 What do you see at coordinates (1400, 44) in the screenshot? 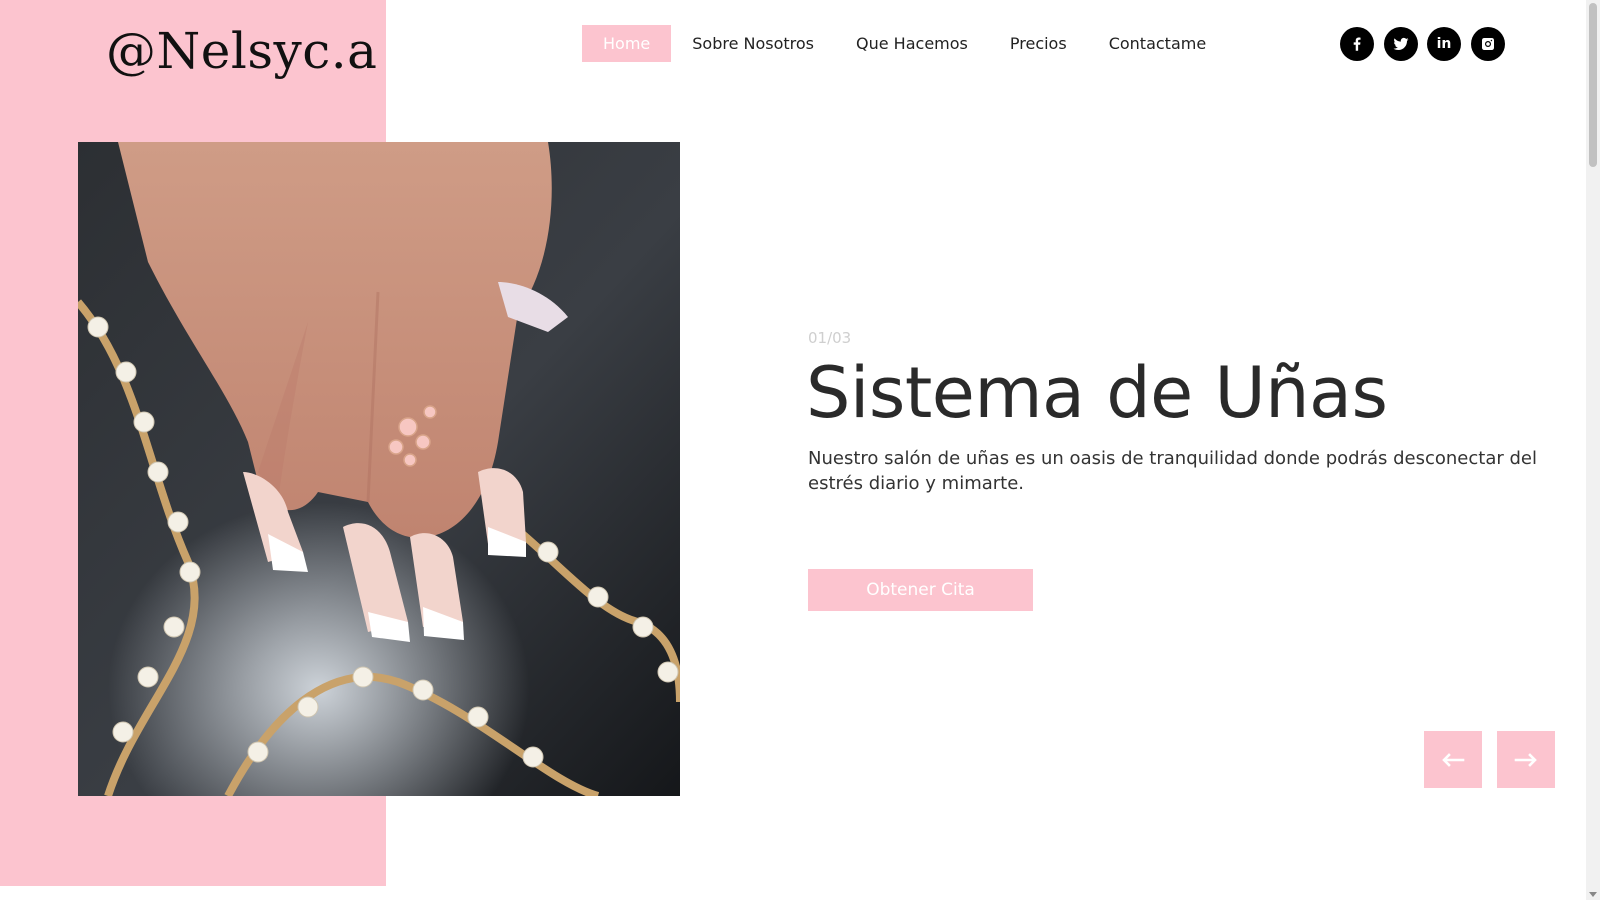
I see `twitter-icon` at bounding box center [1400, 44].